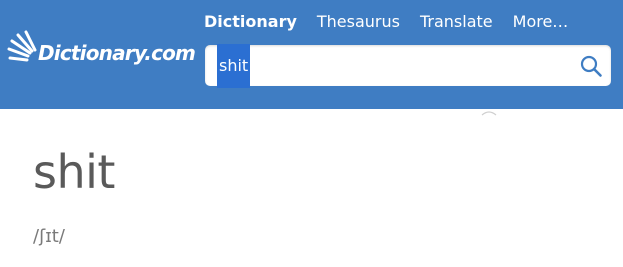 Image resolution: width=623 pixels, height=267 pixels. Describe the element at coordinates (388, 65) in the screenshot. I see `search-input: shit` at that location.